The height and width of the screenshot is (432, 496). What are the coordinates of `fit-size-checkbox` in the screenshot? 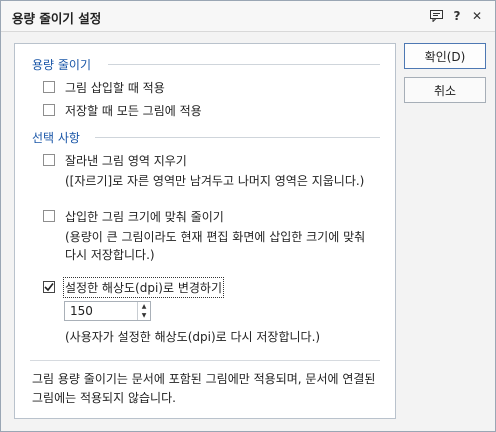 It's located at (49, 216).